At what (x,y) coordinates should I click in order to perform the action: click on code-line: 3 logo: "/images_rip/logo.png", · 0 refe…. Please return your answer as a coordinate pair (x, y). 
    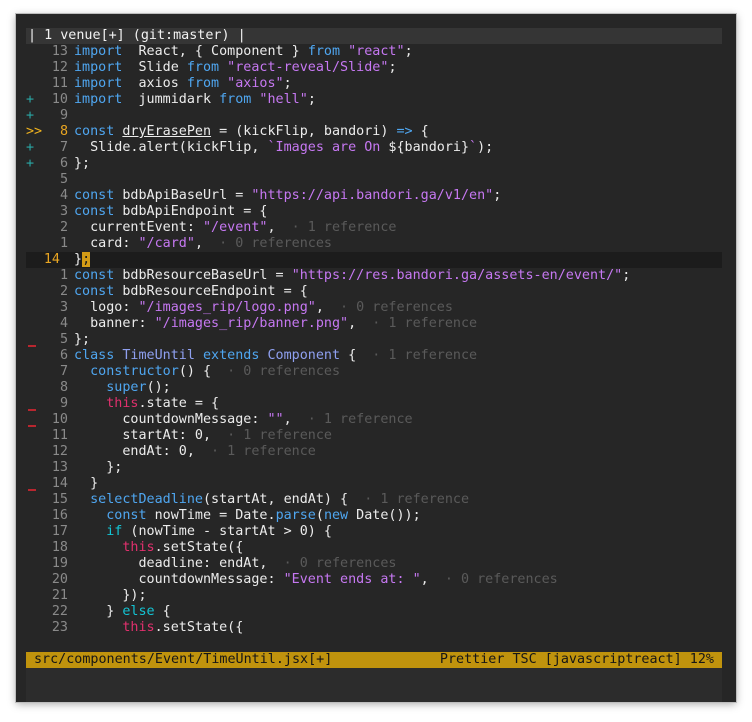
    Looking at the image, I should click on (374, 308).